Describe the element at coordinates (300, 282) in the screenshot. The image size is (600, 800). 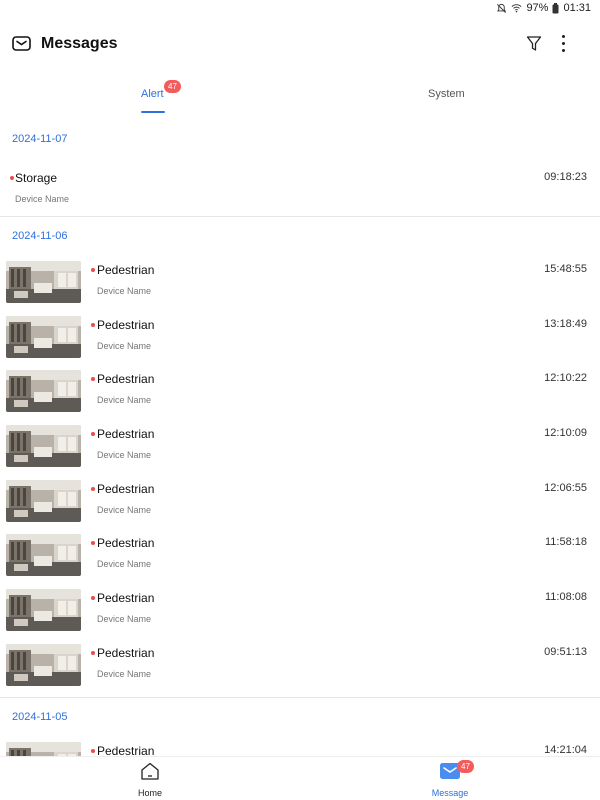
I see `message-row: Pedestrian Device Name 15:48:55` at that location.